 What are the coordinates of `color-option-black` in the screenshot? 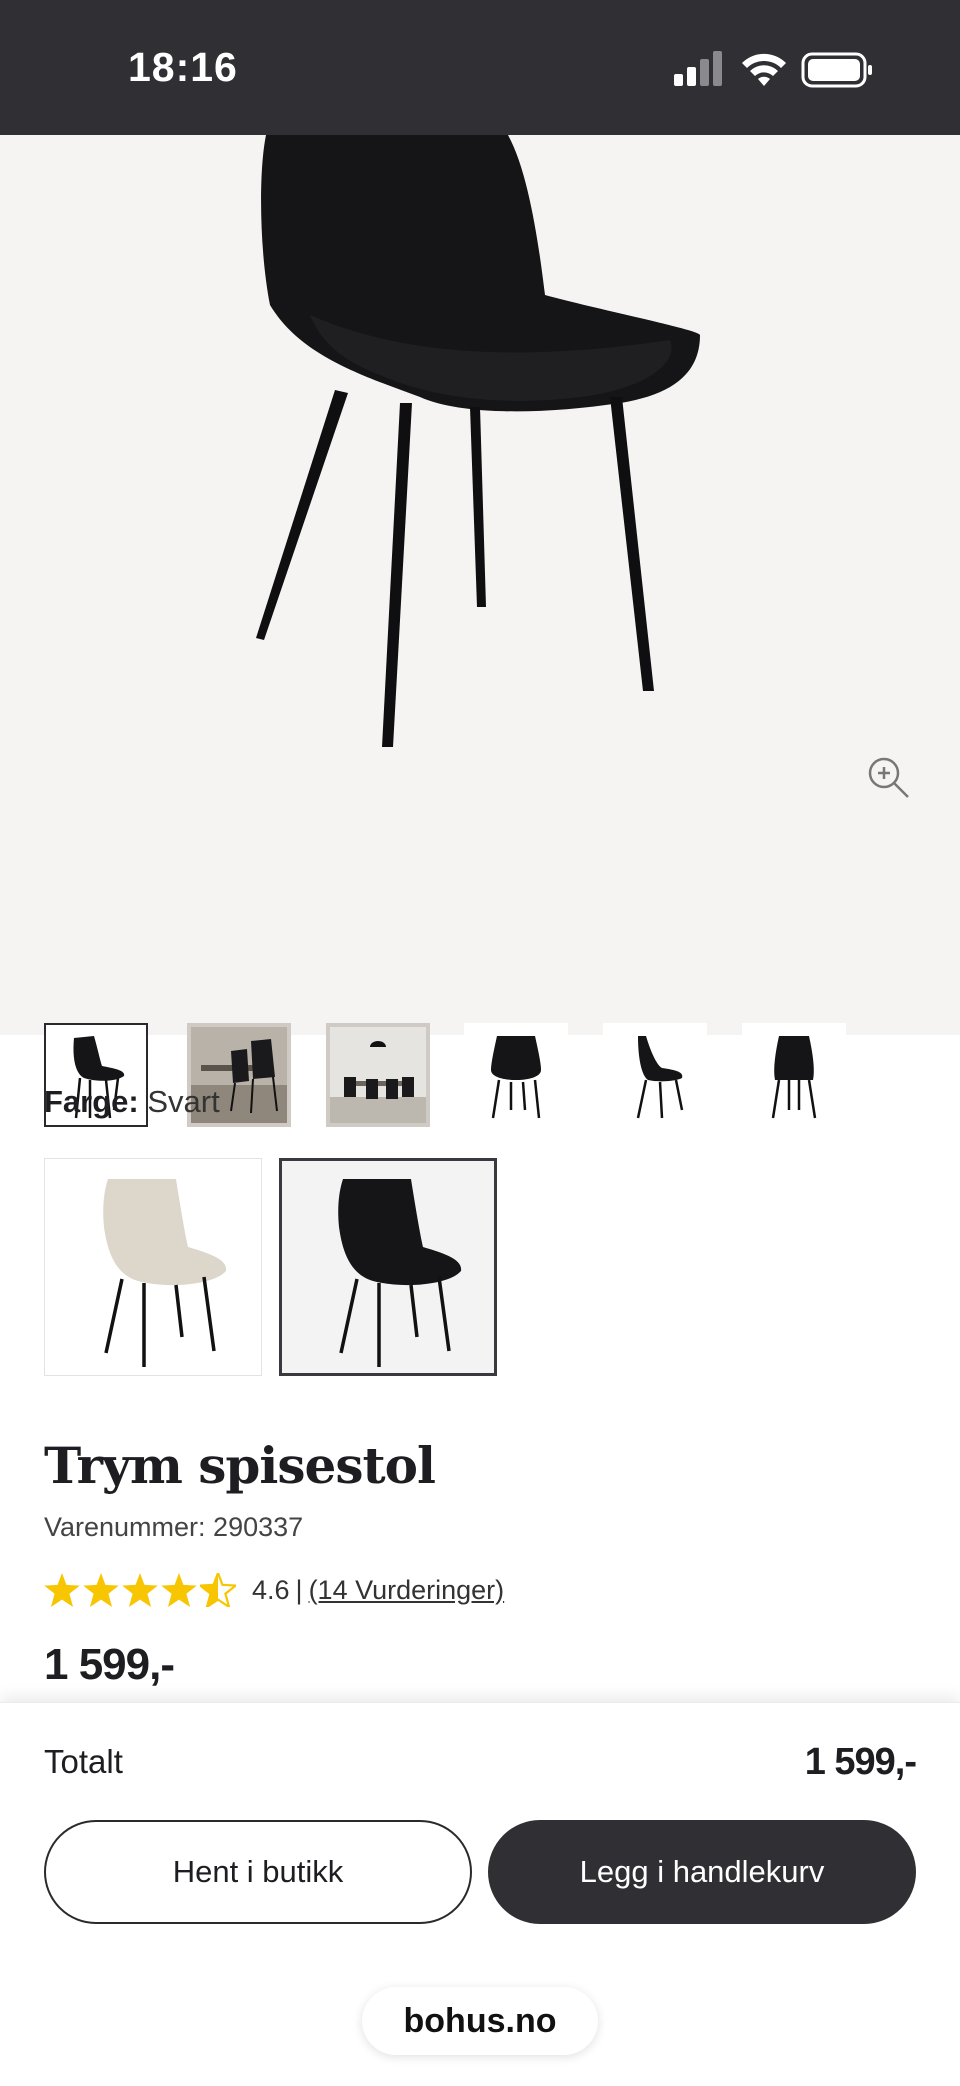 It's located at (388, 1267).